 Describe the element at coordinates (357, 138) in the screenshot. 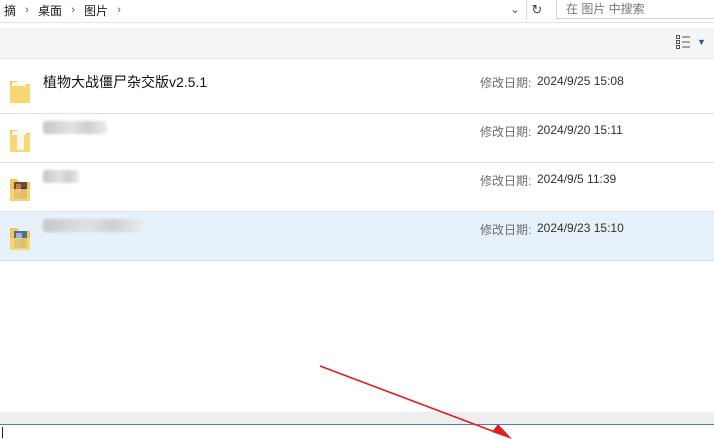

I see `file-row: 修改日期: 2024/9/20 15:11` at that location.